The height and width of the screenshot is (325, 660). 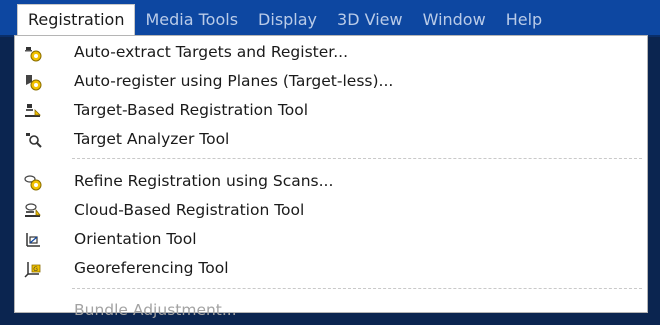 I want to click on menu-help: Help, so click(x=524, y=20).